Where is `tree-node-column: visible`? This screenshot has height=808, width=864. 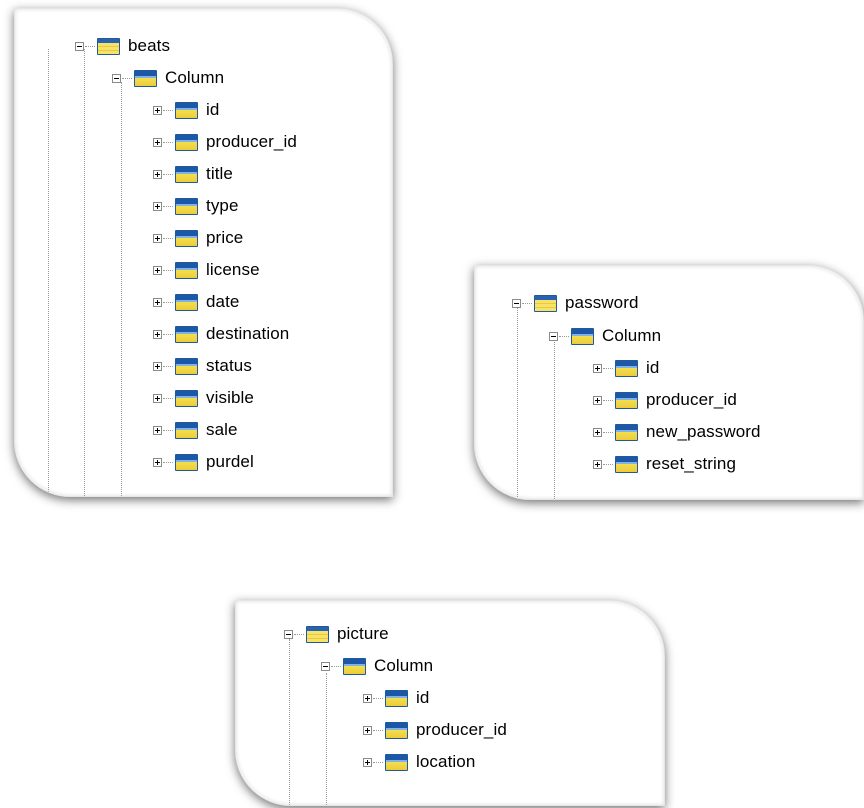 tree-node-column: visible is located at coordinates (203, 398).